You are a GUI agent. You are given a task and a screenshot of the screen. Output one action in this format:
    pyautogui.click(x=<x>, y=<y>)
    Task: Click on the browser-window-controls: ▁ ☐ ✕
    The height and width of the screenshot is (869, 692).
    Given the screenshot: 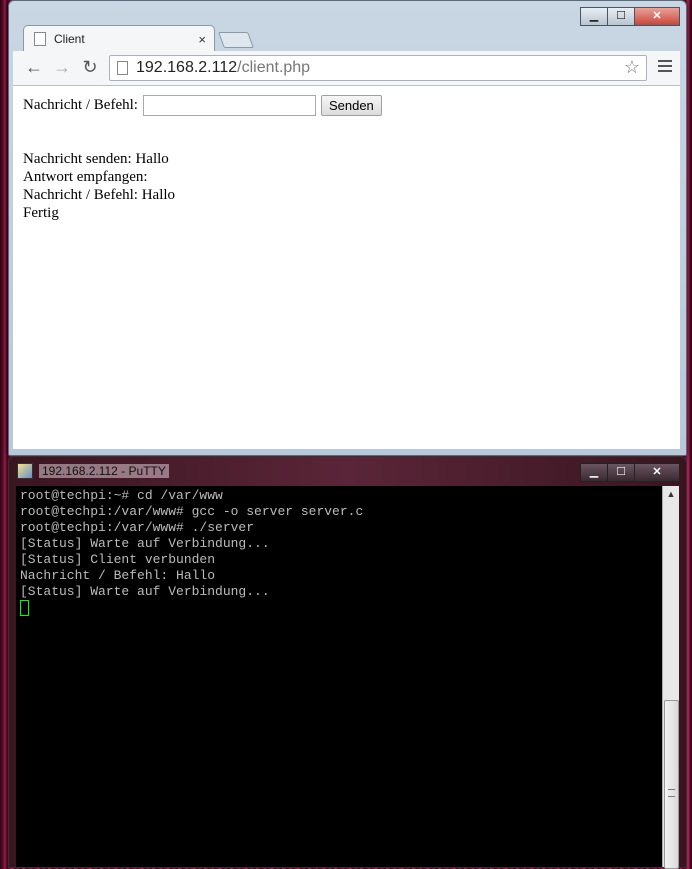 What is the action you would take?
    pyautogui.click(x=630, y=16)
    